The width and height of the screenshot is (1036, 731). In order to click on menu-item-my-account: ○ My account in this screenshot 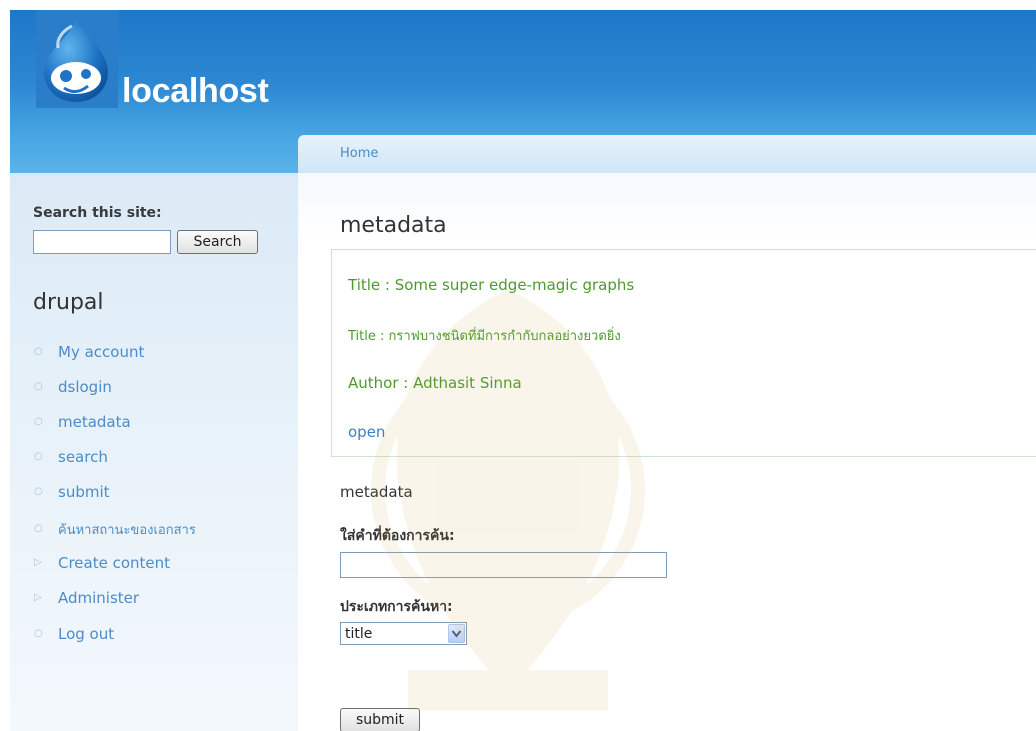, I will do `click(89, 354)`.